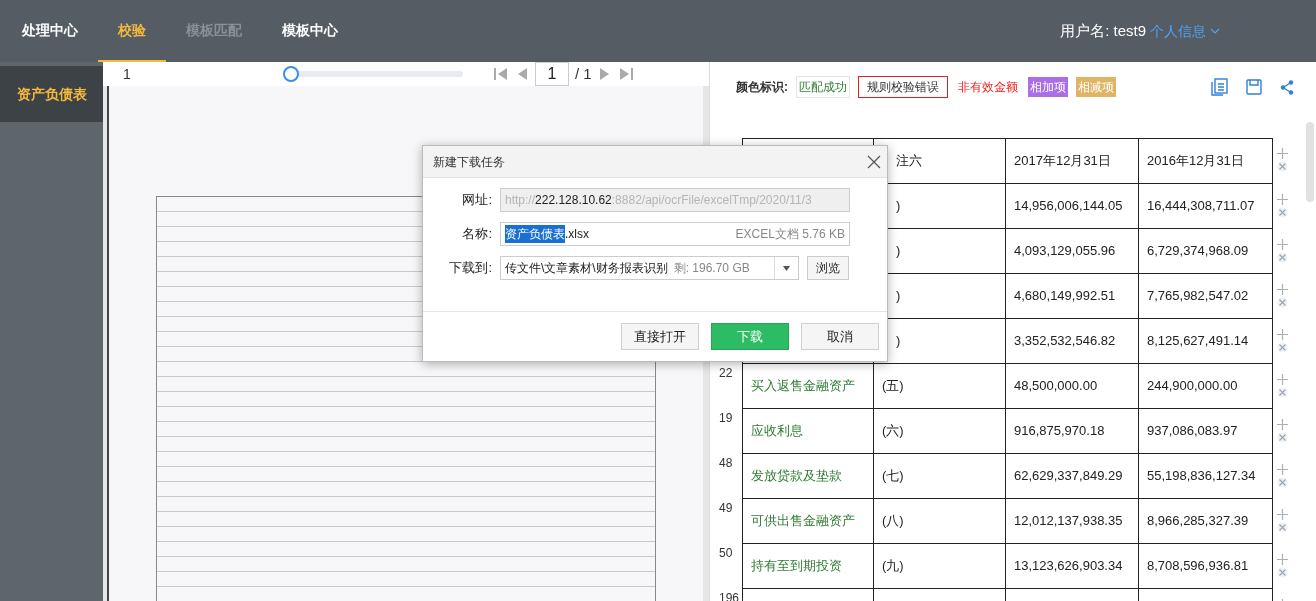  What do you see at coordinates (1192, 431) in the screenshot?
I see `table-cell-text: 937,086,083.97` at bounding box center [1192, 431].